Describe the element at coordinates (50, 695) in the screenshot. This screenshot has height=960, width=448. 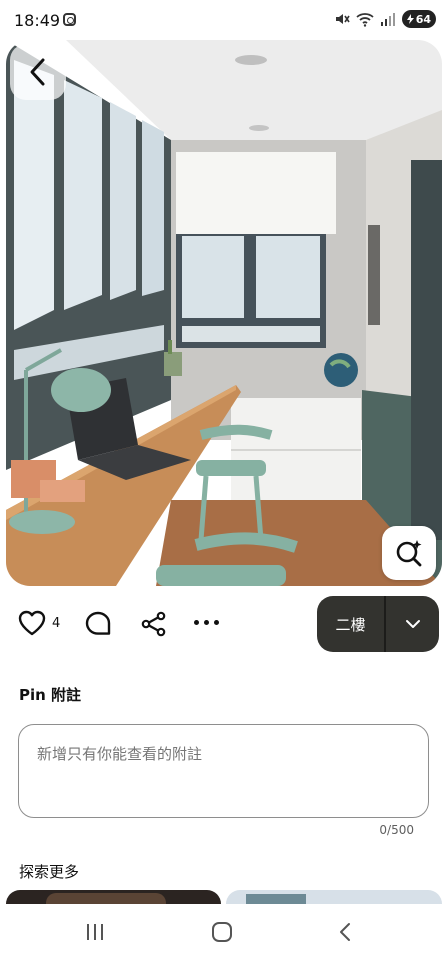
I see `pin-note-title: Pin 附註` at that location.